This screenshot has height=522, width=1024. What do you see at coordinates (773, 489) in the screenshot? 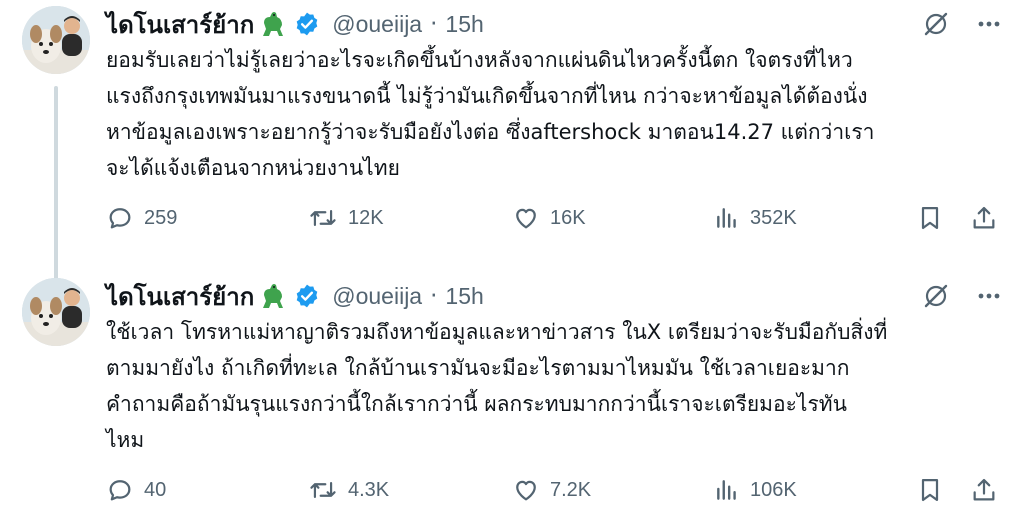
I see `views-count: 106K` at bounding box center [773, 489].